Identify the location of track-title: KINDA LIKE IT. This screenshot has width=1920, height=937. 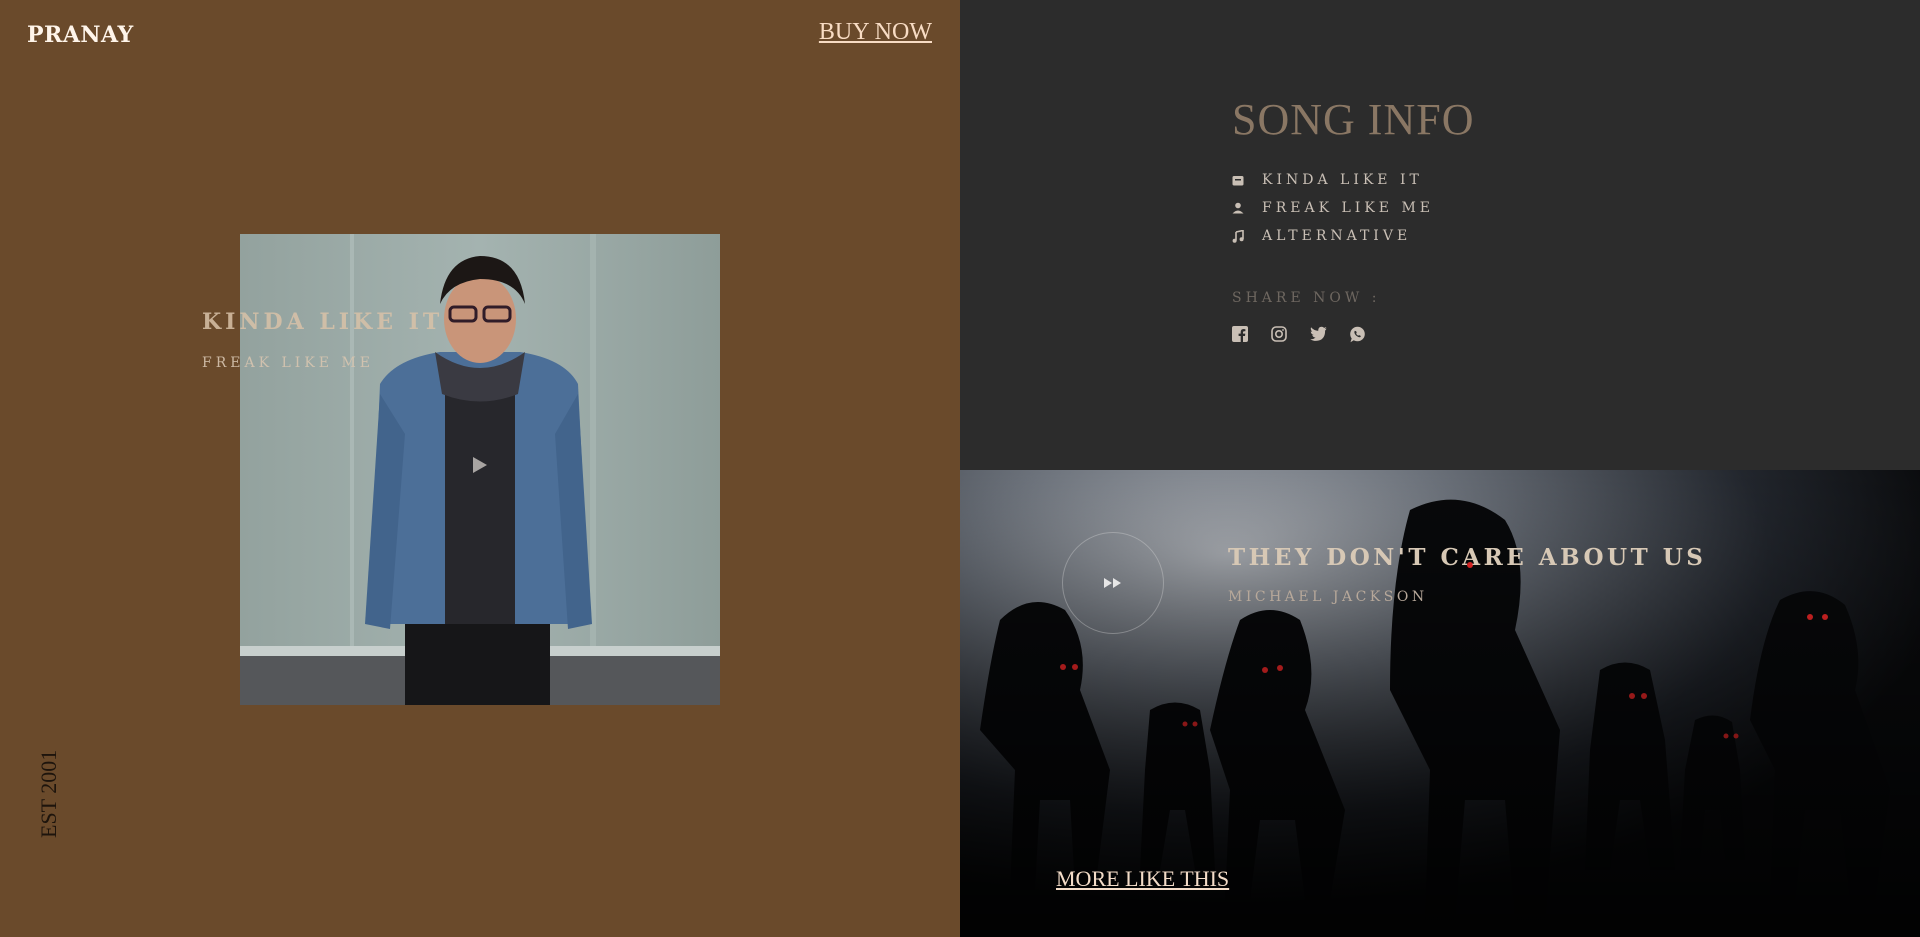
(323, 322).